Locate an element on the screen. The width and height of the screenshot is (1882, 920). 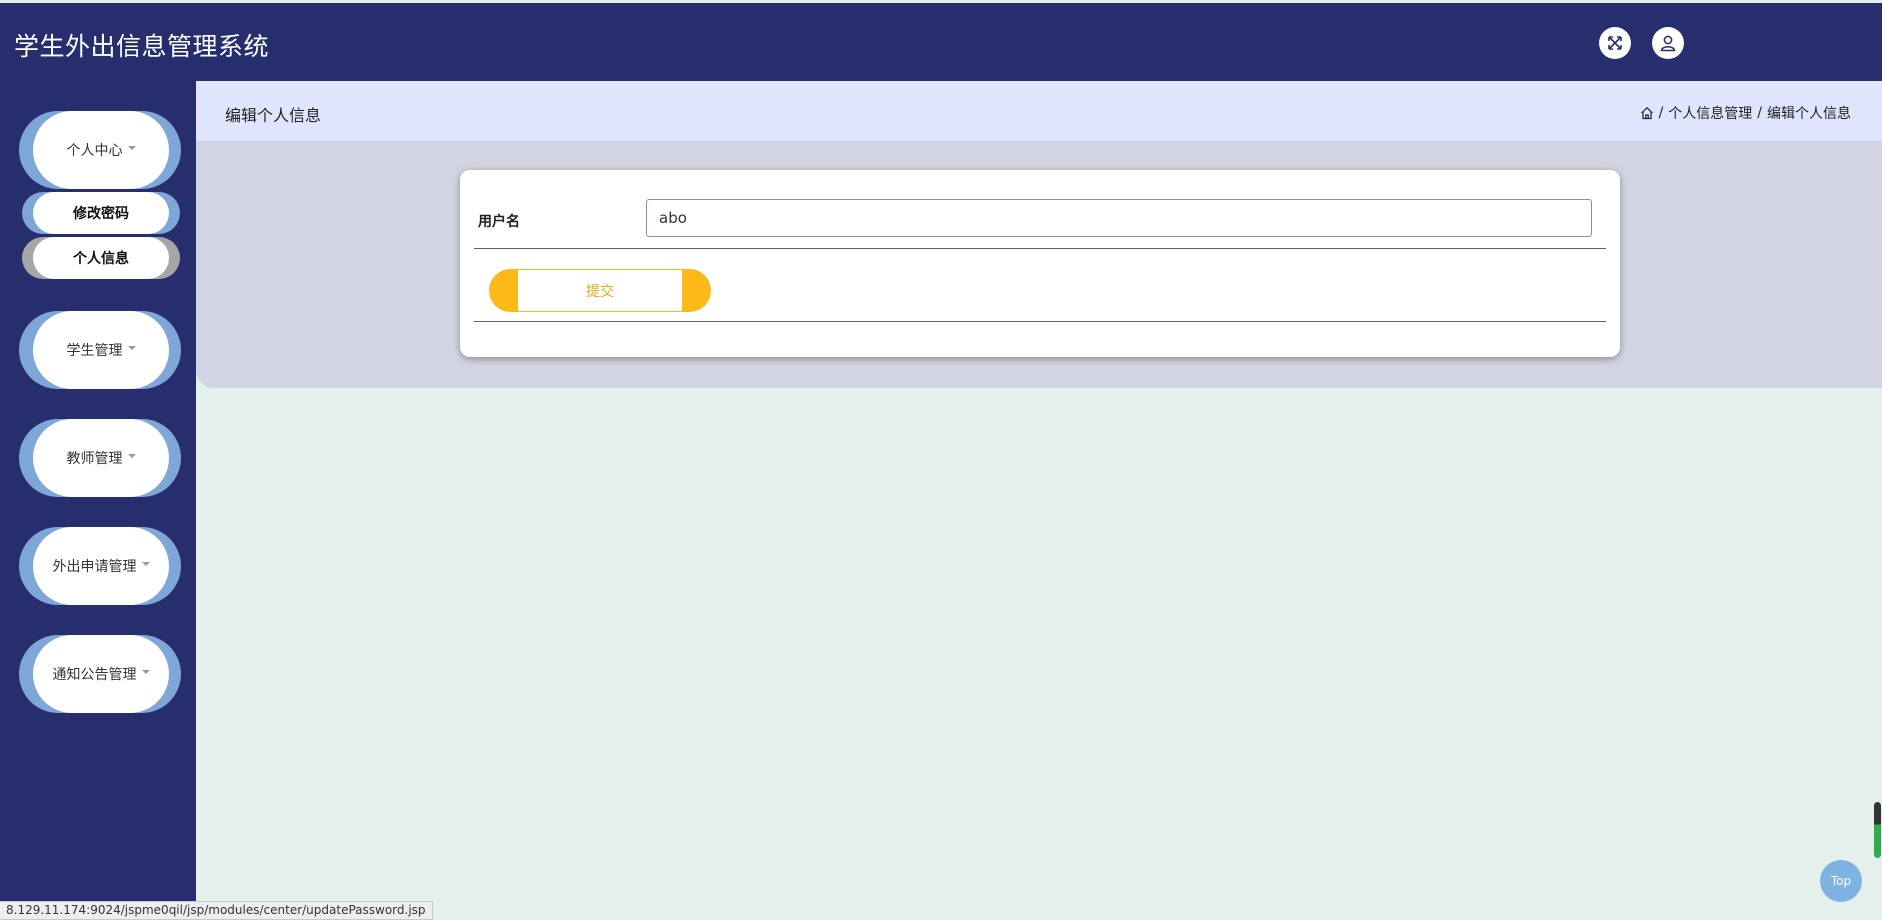
user-outline-icon is located at coordinates (1668, 43).